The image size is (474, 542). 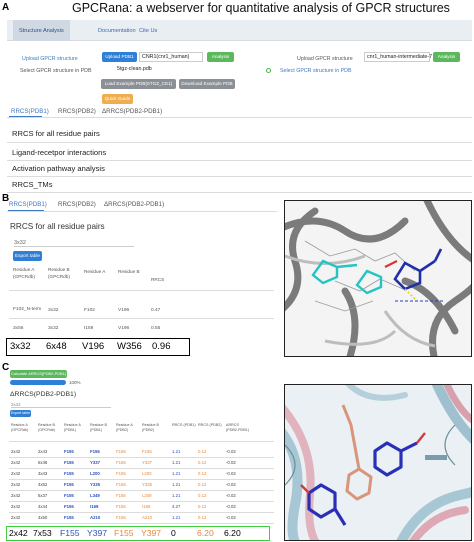 What do you see at coordinates (6, 367) in the screenshot?
I see `panel-letter-c: C` at bounding box center [6, 367].